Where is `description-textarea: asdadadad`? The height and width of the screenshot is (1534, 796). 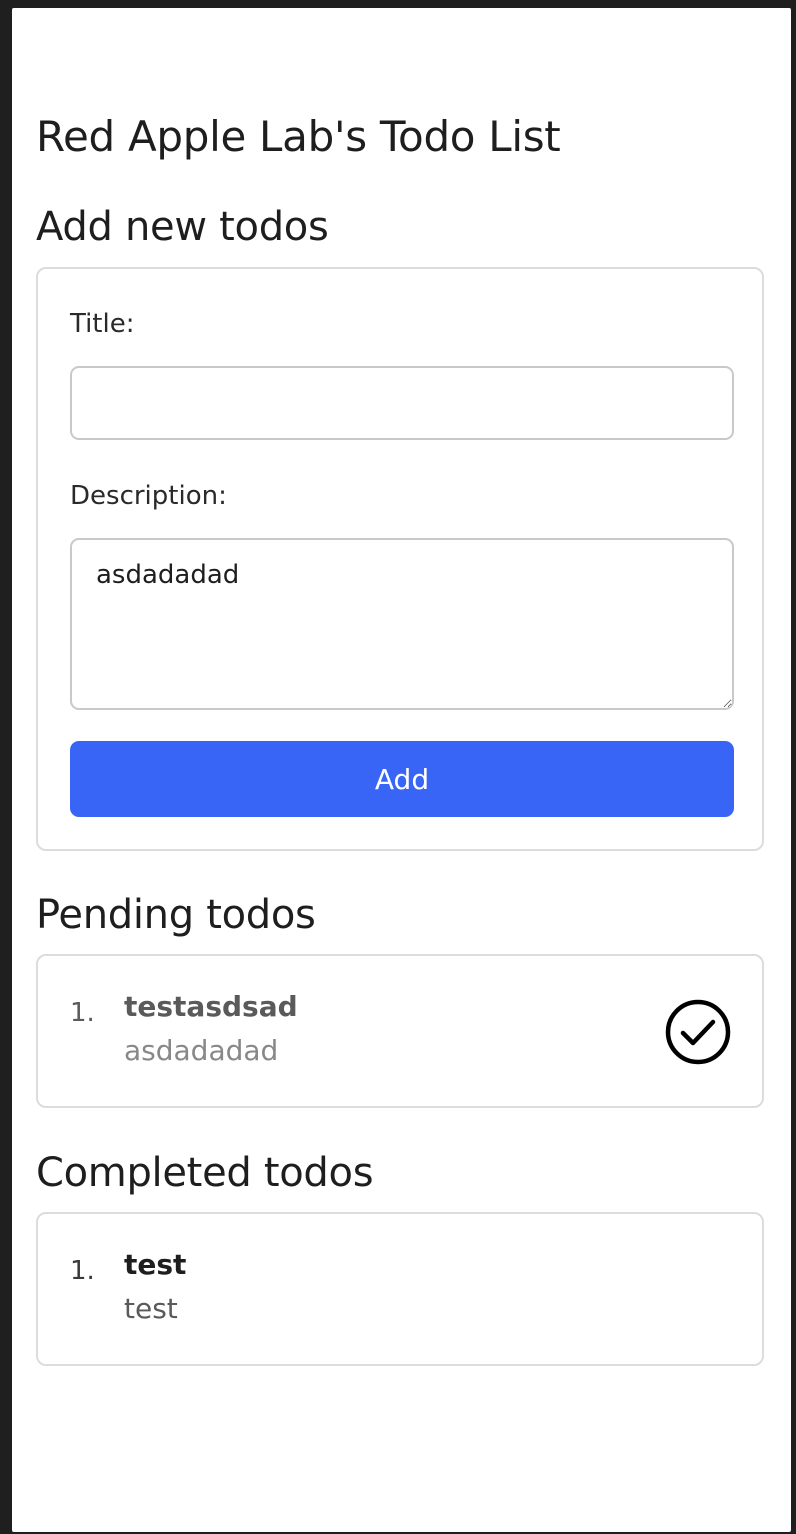
description-textarea: asdadadad is located at coordinates (402, 624).